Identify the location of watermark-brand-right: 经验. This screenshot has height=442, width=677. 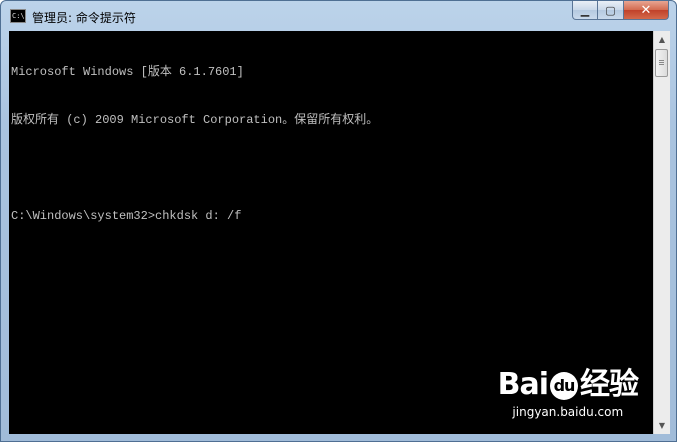
(609, 384).